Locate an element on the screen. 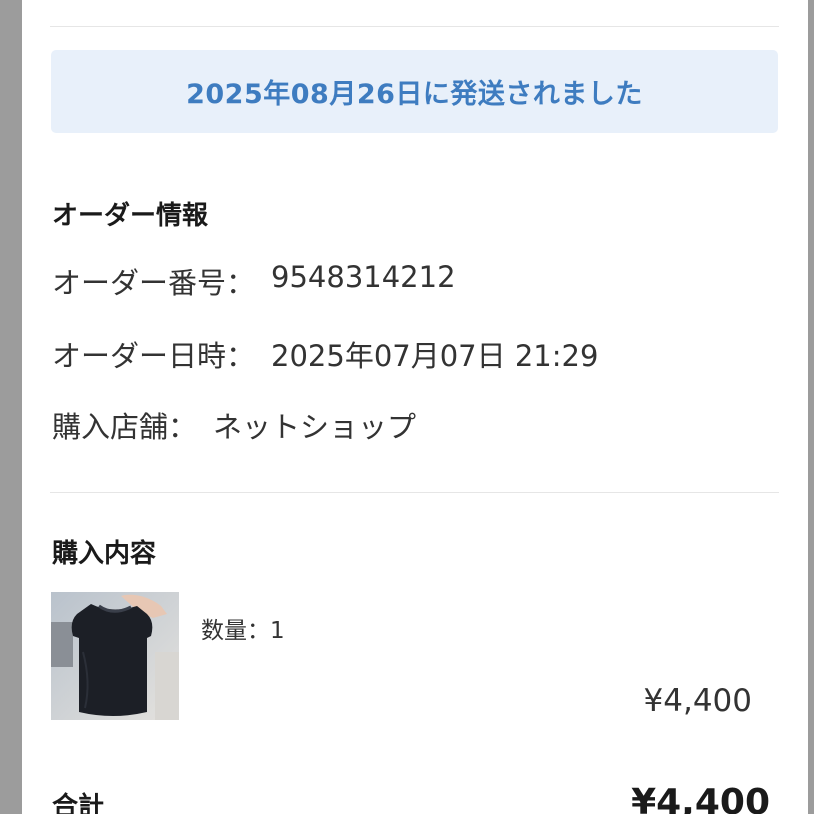 This screenshot has height=814, width=814. shipping-status-banner: 2025年08月26日に発送されました is located at coordinates (414, 91).